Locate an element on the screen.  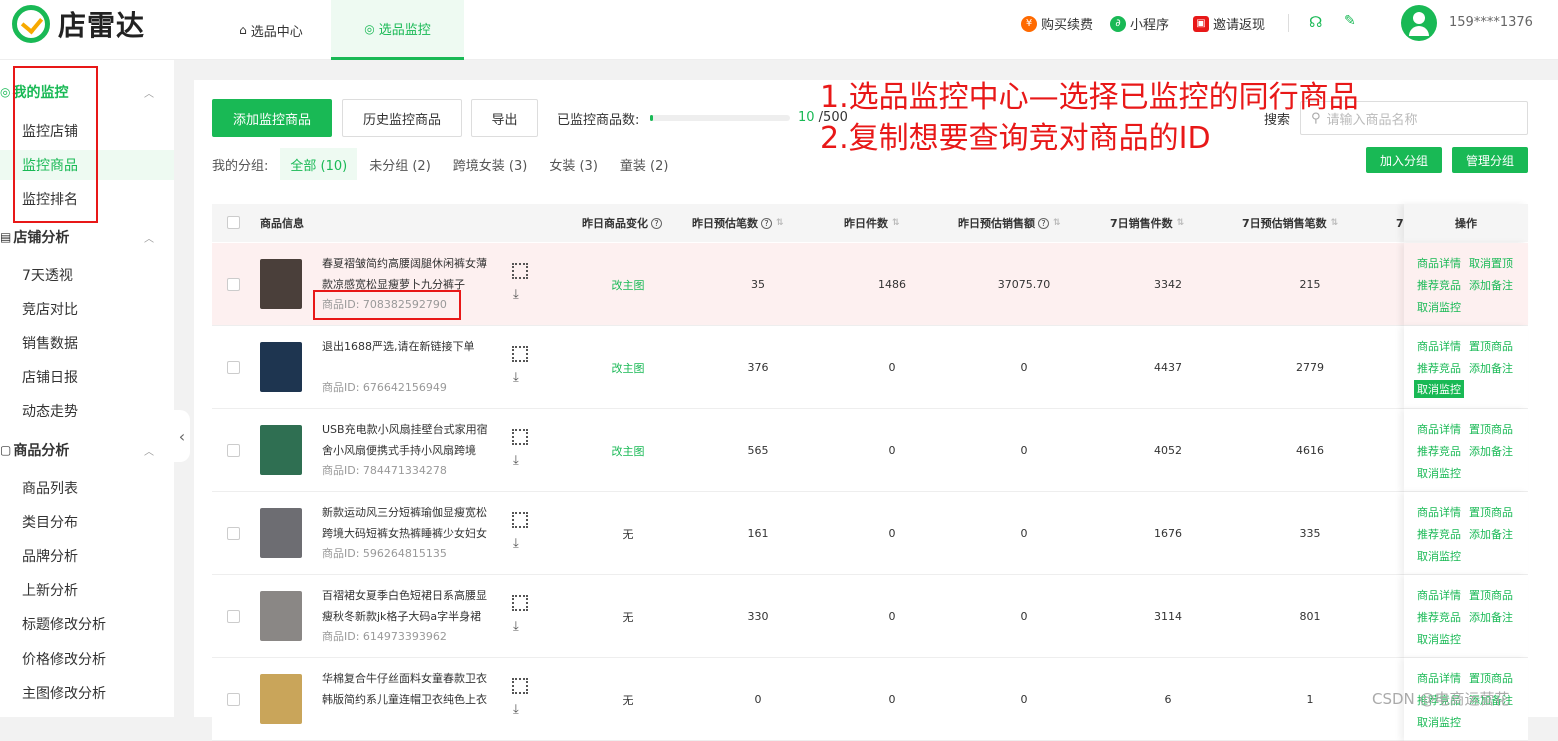
group-tab-ungrouped: 未分组 (2) is located at coordinates (400, 164).